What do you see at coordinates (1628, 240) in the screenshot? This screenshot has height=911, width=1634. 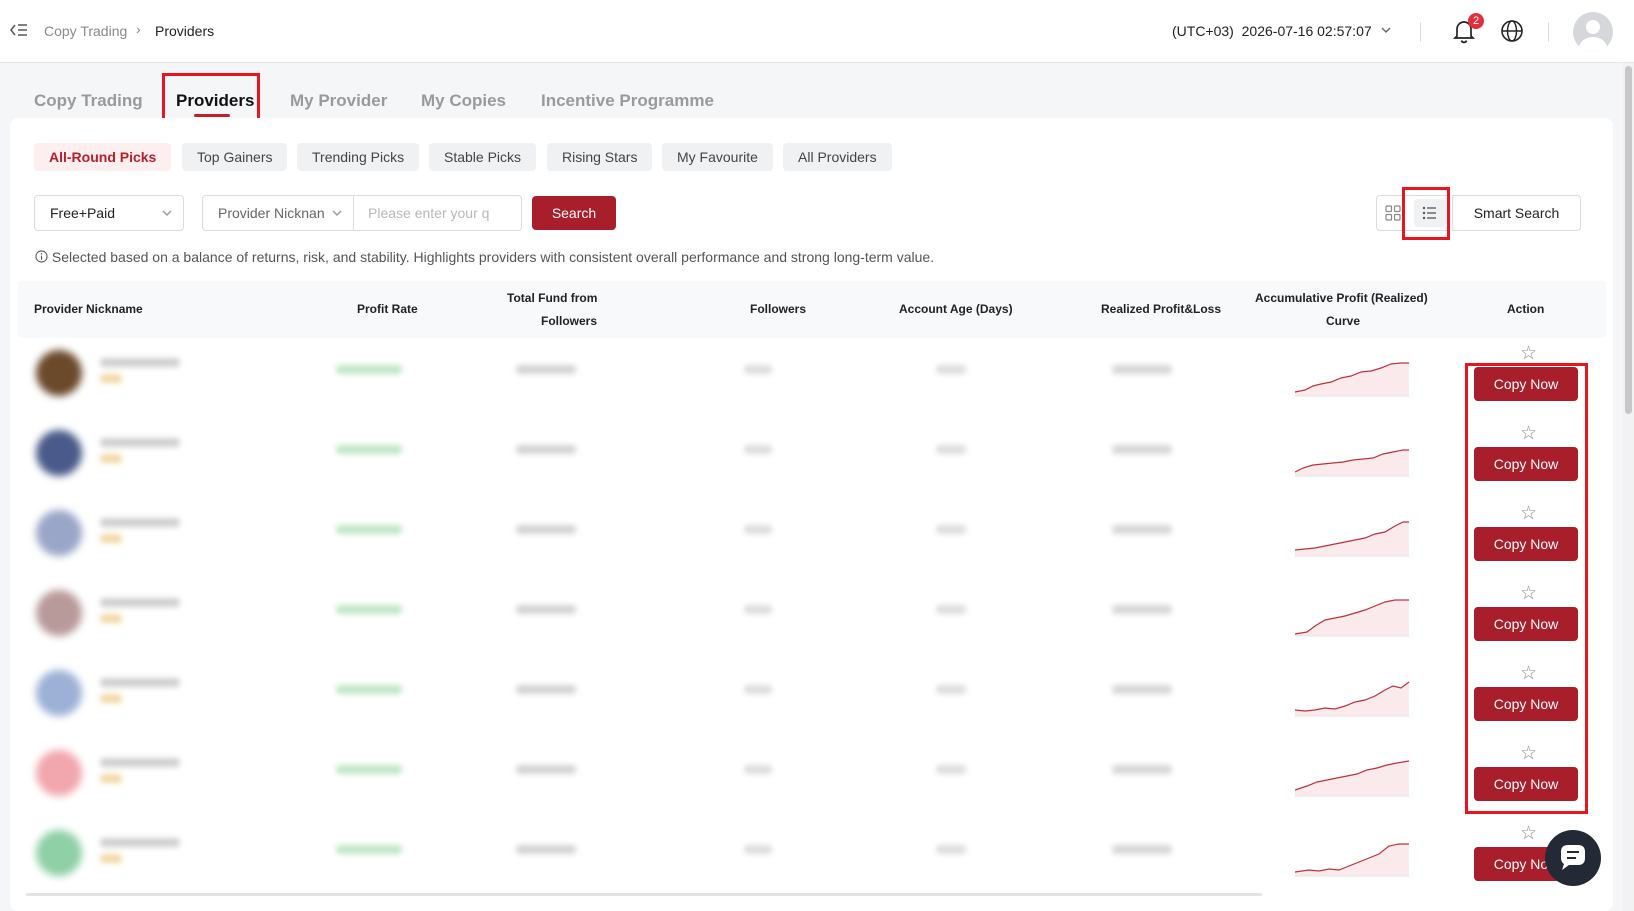 I see `vertical-scrollbar-thumb` at bounding box center [1628, 240].